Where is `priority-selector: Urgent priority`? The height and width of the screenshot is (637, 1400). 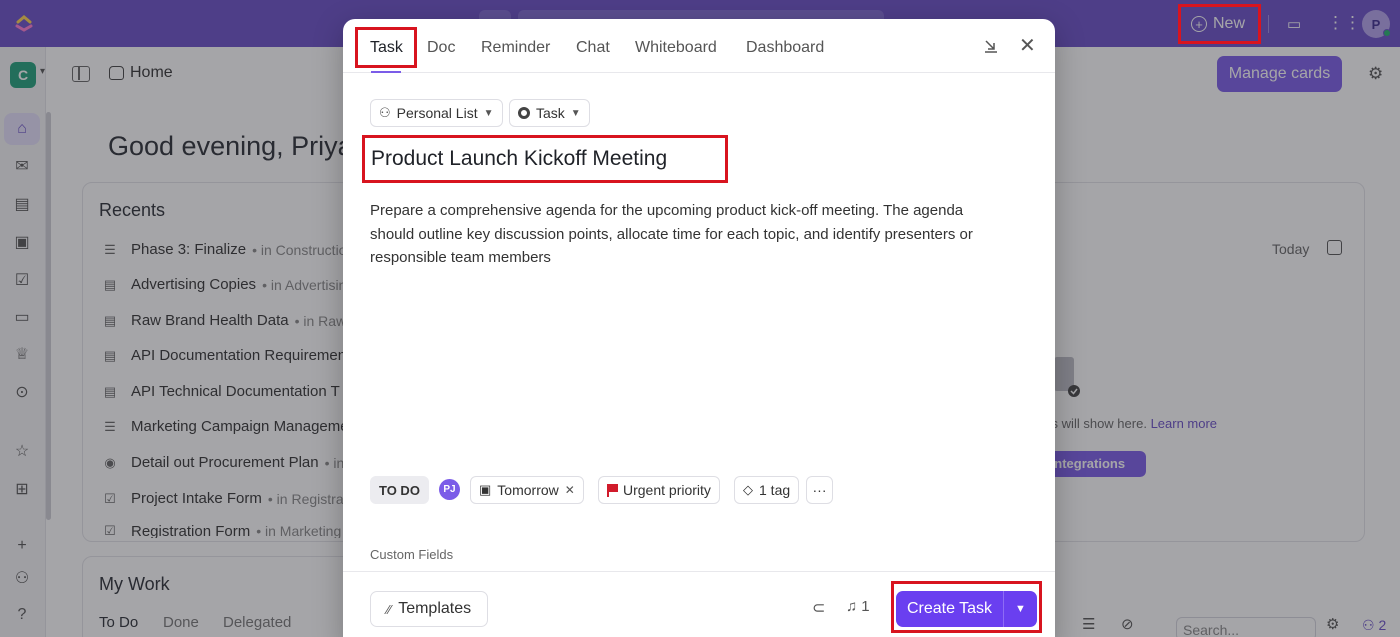 priority-selector: Urgent priority is located at coordinates (659, 490).